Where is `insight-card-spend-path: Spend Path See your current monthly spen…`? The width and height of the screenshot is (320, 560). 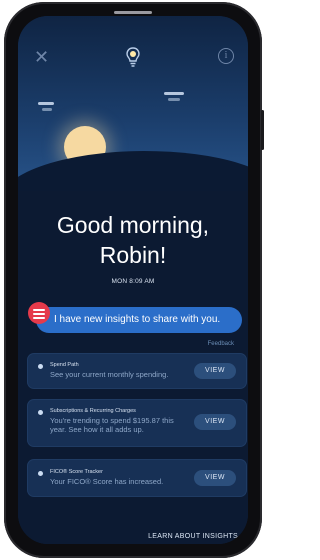 insight-card-spend-path: Spend Path See your current monthly spen… is located at coordinates (137, 371).